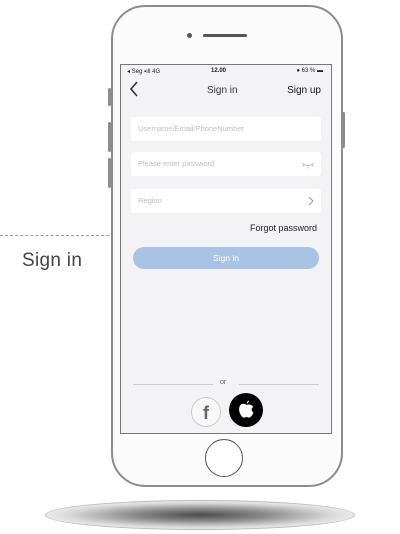 This screenshot has width=400, height=534. I want to click on chevron-left-icon, so click(133, 89).